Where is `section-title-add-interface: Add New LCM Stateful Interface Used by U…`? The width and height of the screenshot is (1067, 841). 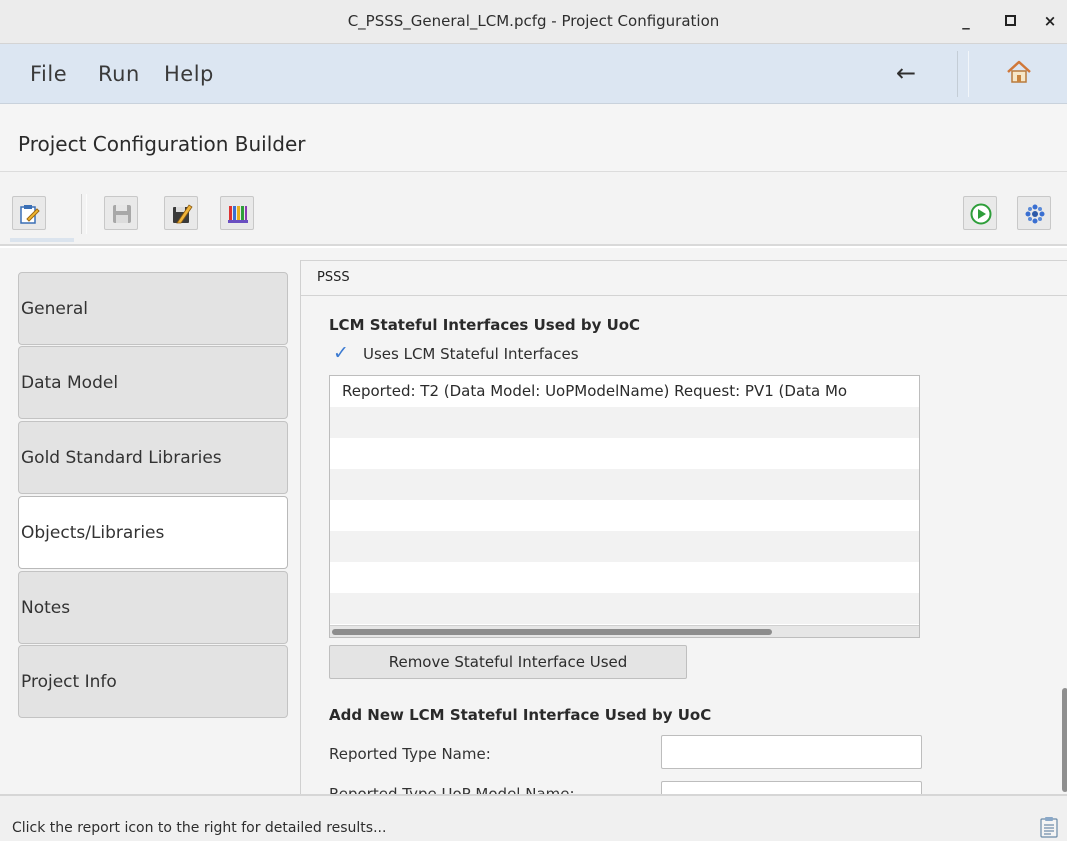
section-title-add-interface: Add New LCM Stateful Interface Used by U… is located at coordinates (520, 715).